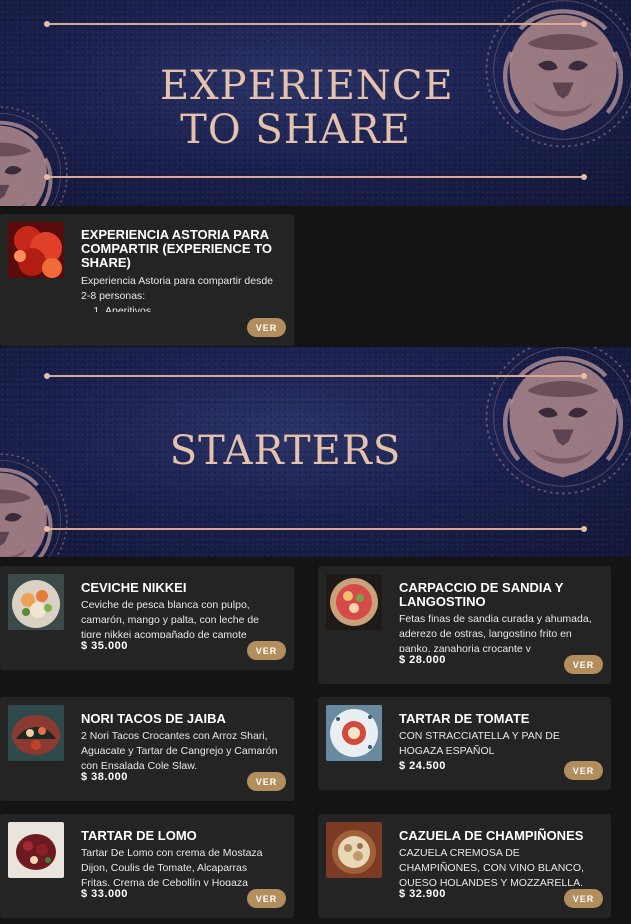 Image resolution: width=631 pixels, height=924 pixels. What do you see at coordinates (104, 894) in the screenshot?
I see `dish-price: $ 33.000` at bounding box center [104, 894].